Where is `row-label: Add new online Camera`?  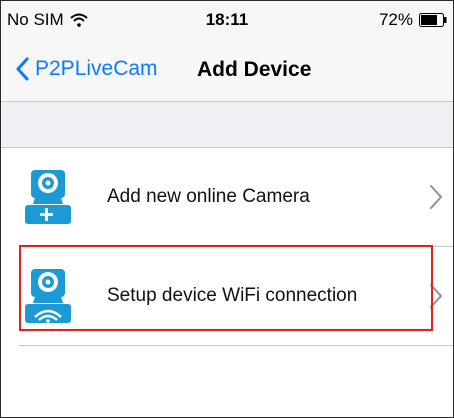
row-label: Add new online Camera is located at coordinates (208, 196).